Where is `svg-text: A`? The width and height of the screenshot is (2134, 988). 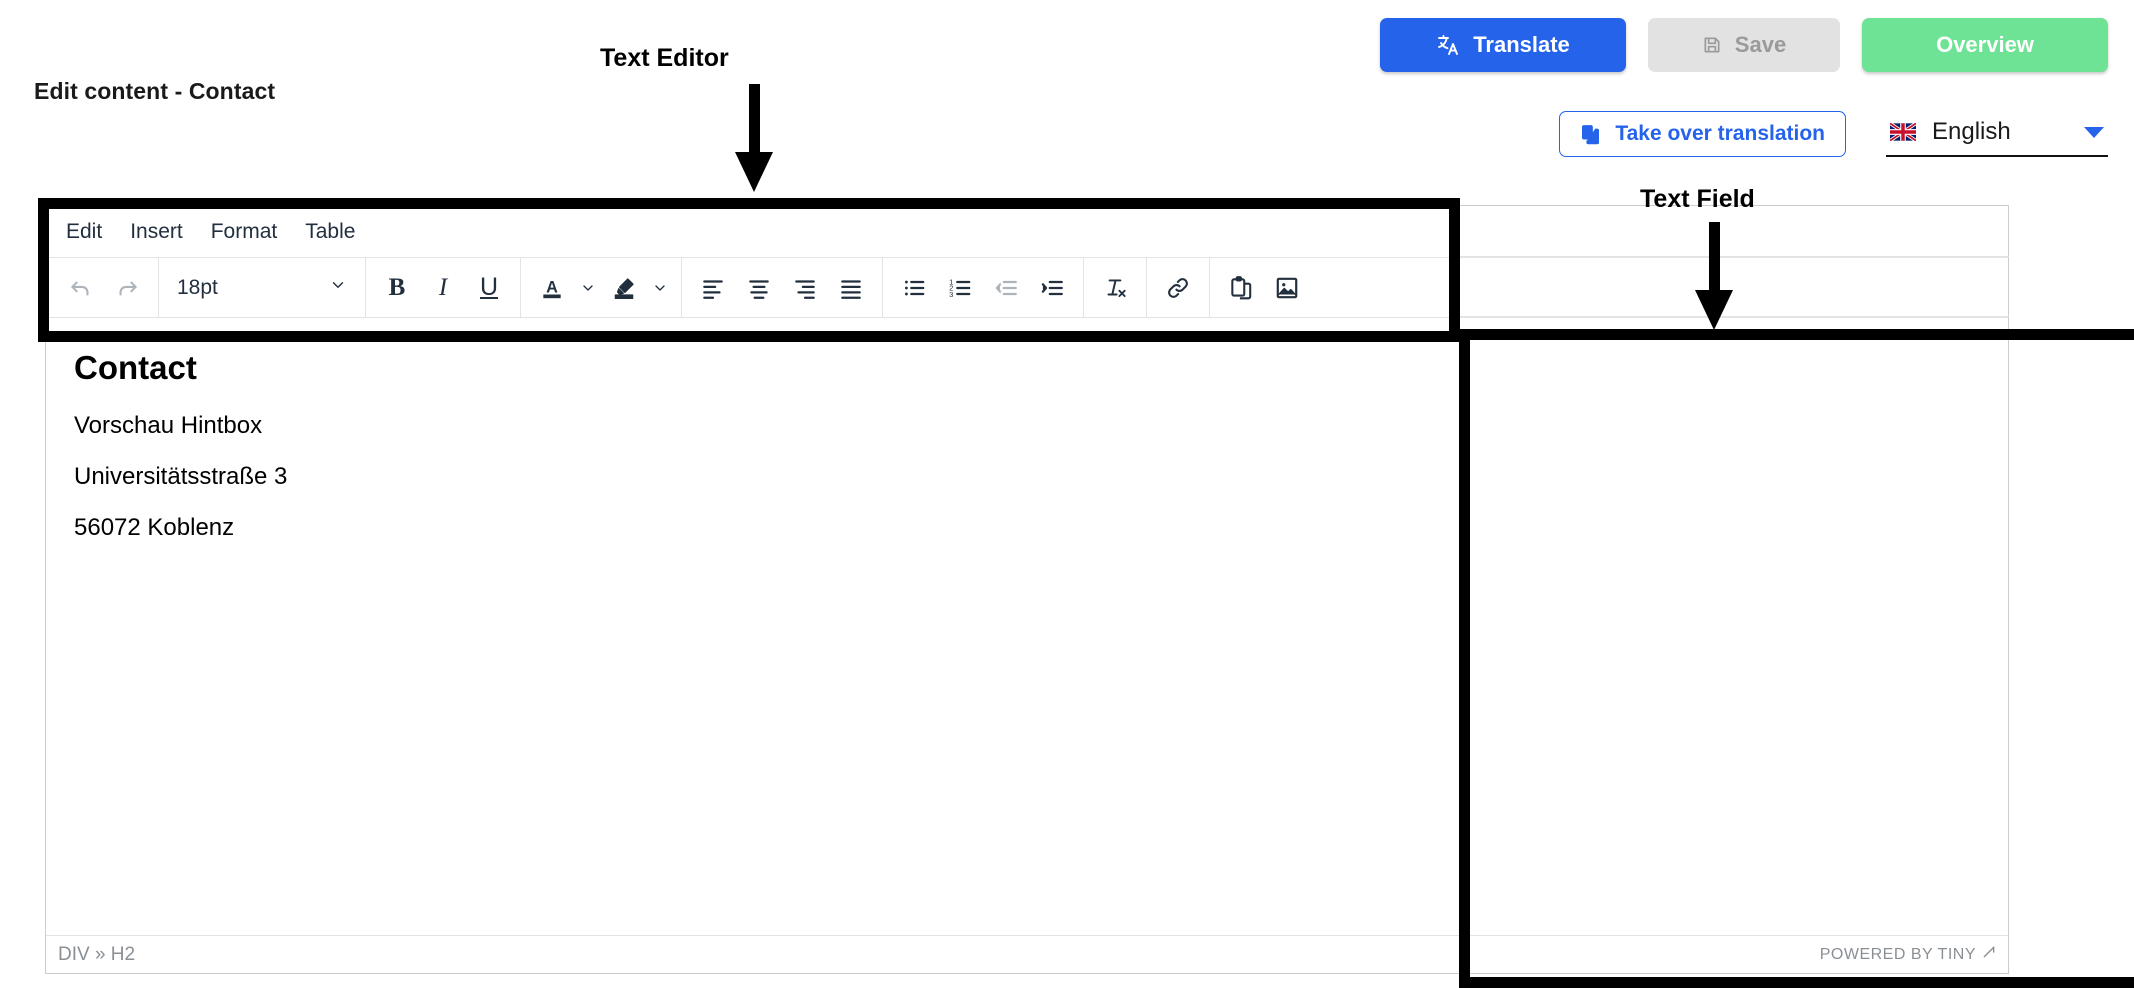 svg-text: A is located at coordinates (552, 287).